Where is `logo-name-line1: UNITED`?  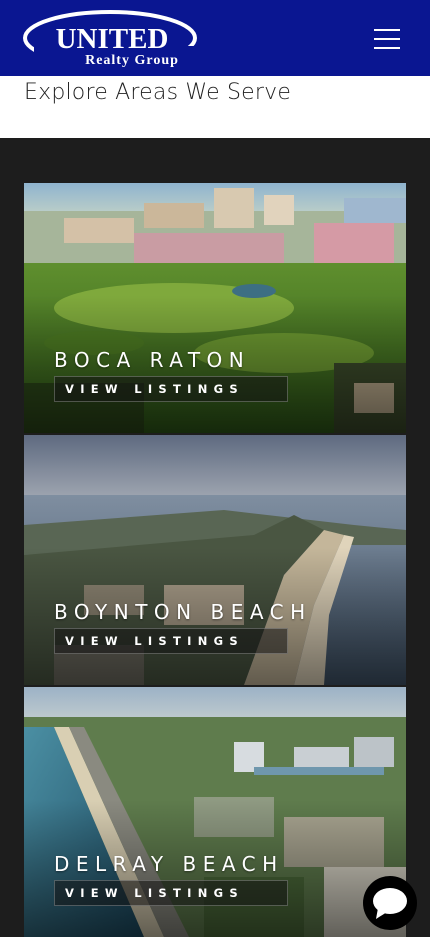
logo-name-line1: UNITED is located at coordinates (112, 39).